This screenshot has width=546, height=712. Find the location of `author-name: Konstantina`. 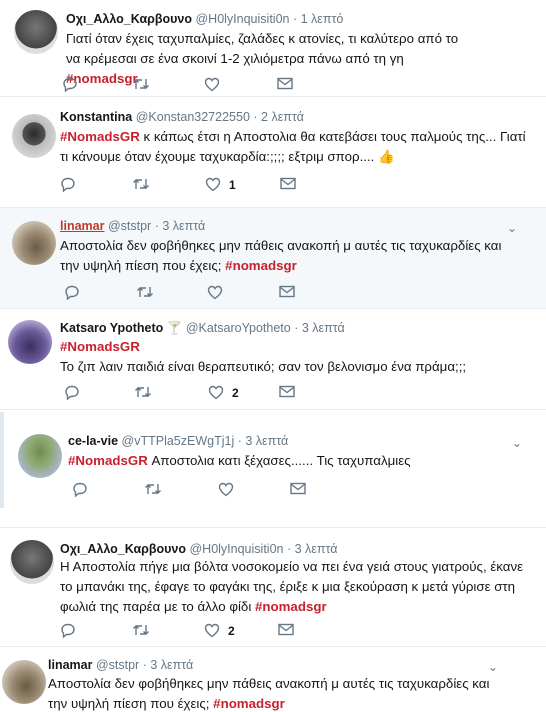

author-name: Konstantina is located at coordinates (96, 117).